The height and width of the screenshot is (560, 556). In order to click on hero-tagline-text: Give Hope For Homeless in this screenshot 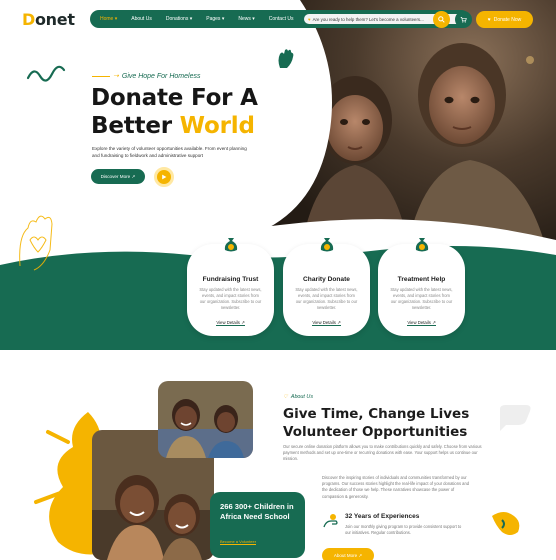, I will do `click(161, 76)`.